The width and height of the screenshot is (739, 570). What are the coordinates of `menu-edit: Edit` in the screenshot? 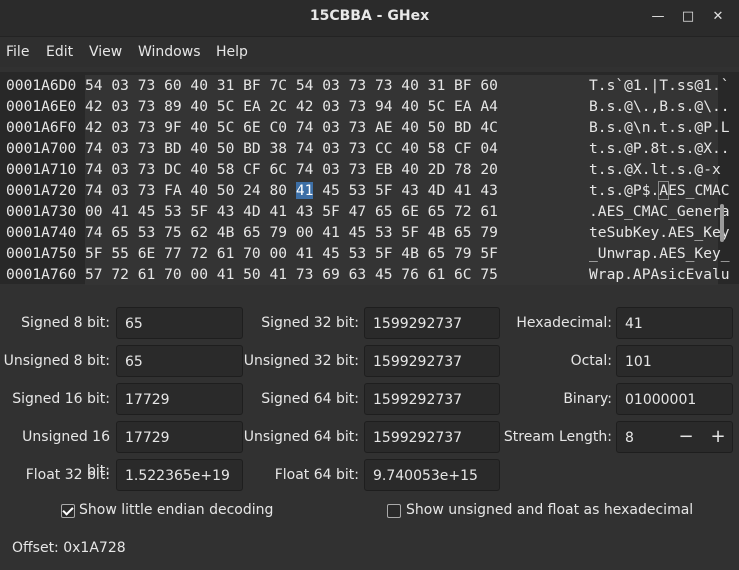 It's located at (59, 52).